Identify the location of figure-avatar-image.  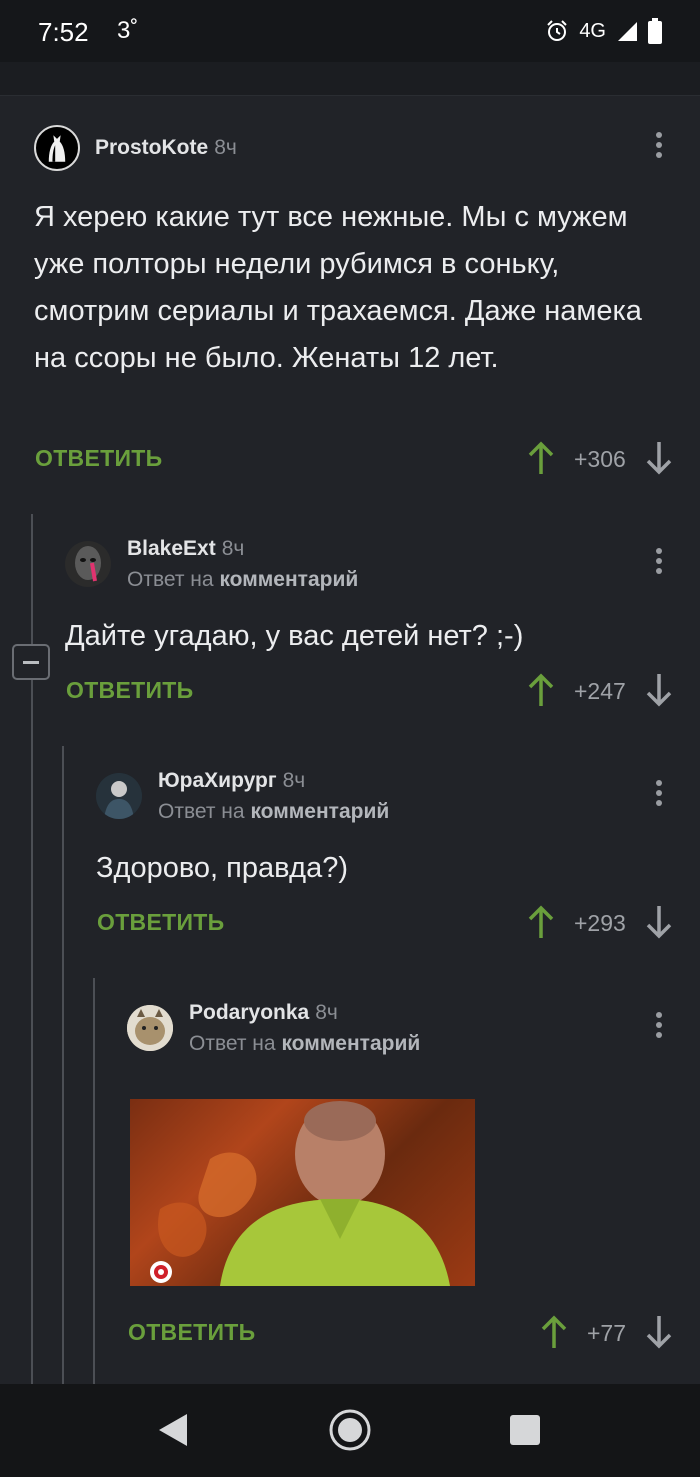
(119, 796).